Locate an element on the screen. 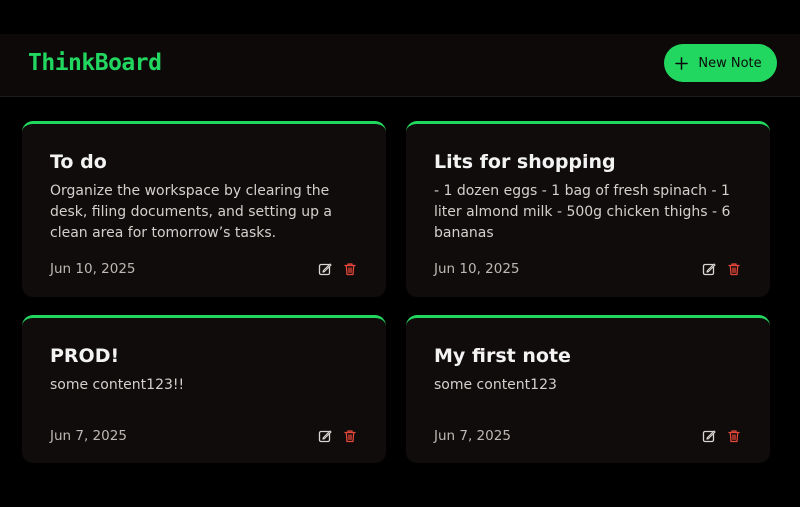 This screenshot has height=507, width=800. new-note-button: New Note is located at coordinates (720, 63).